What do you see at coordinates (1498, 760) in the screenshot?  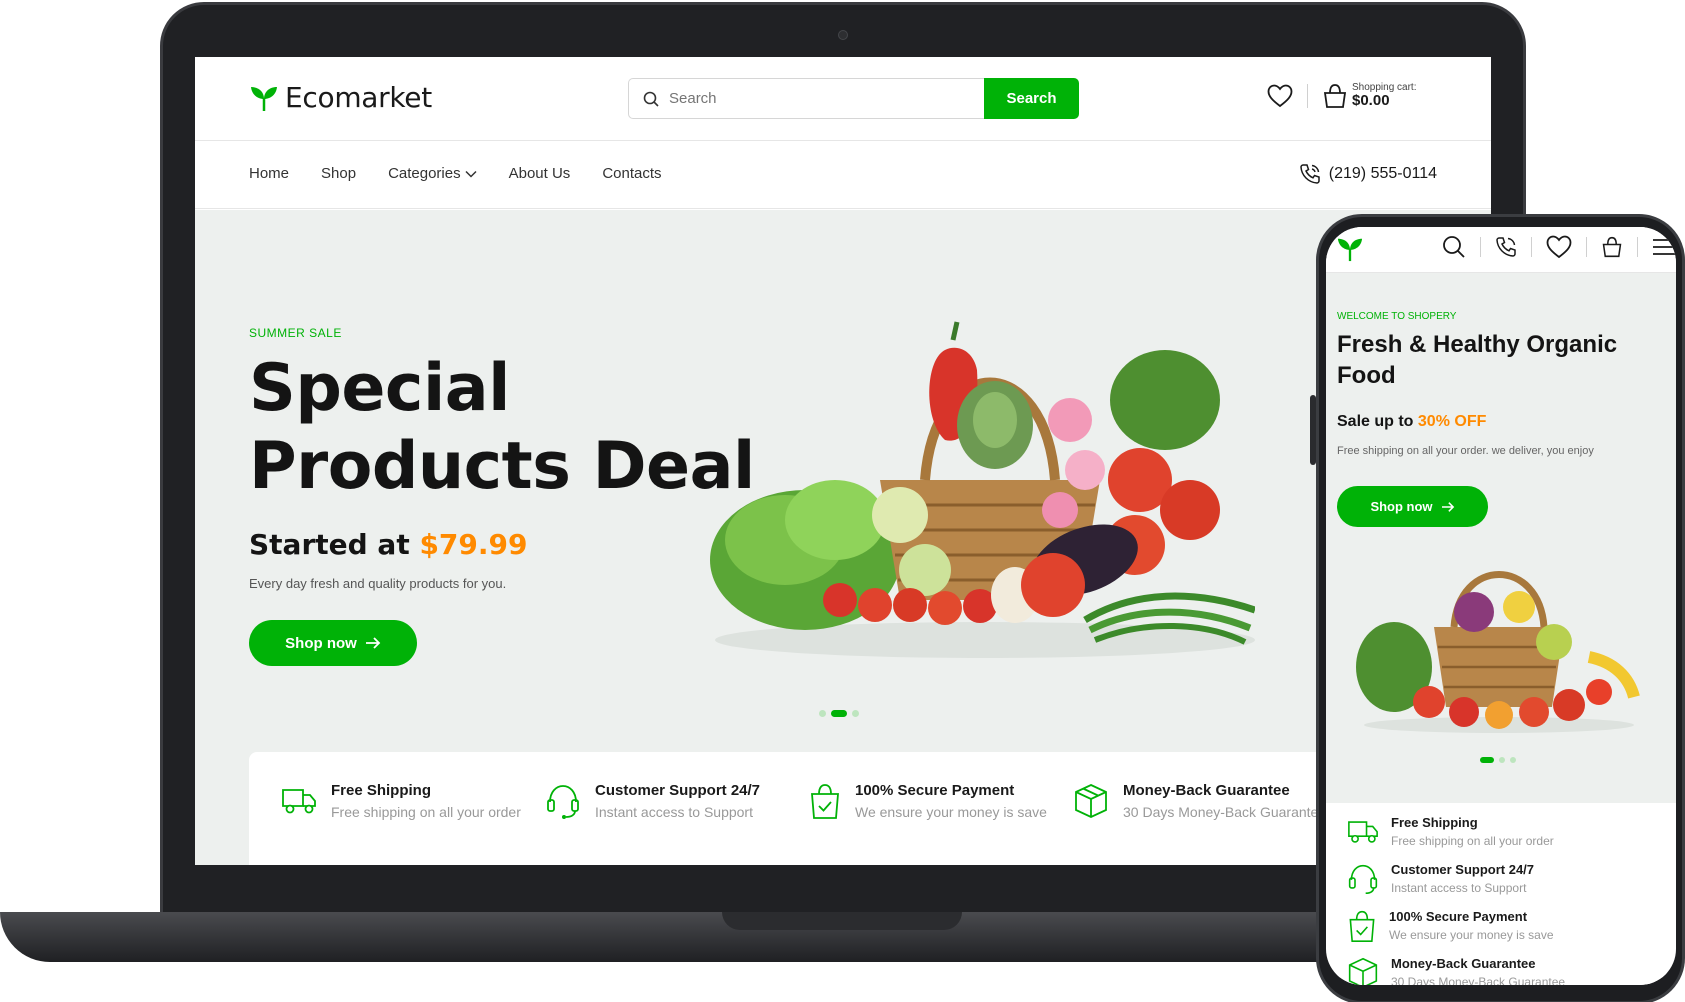 I see `mobile-carousel-dots` at bounding box center [1498, 760].